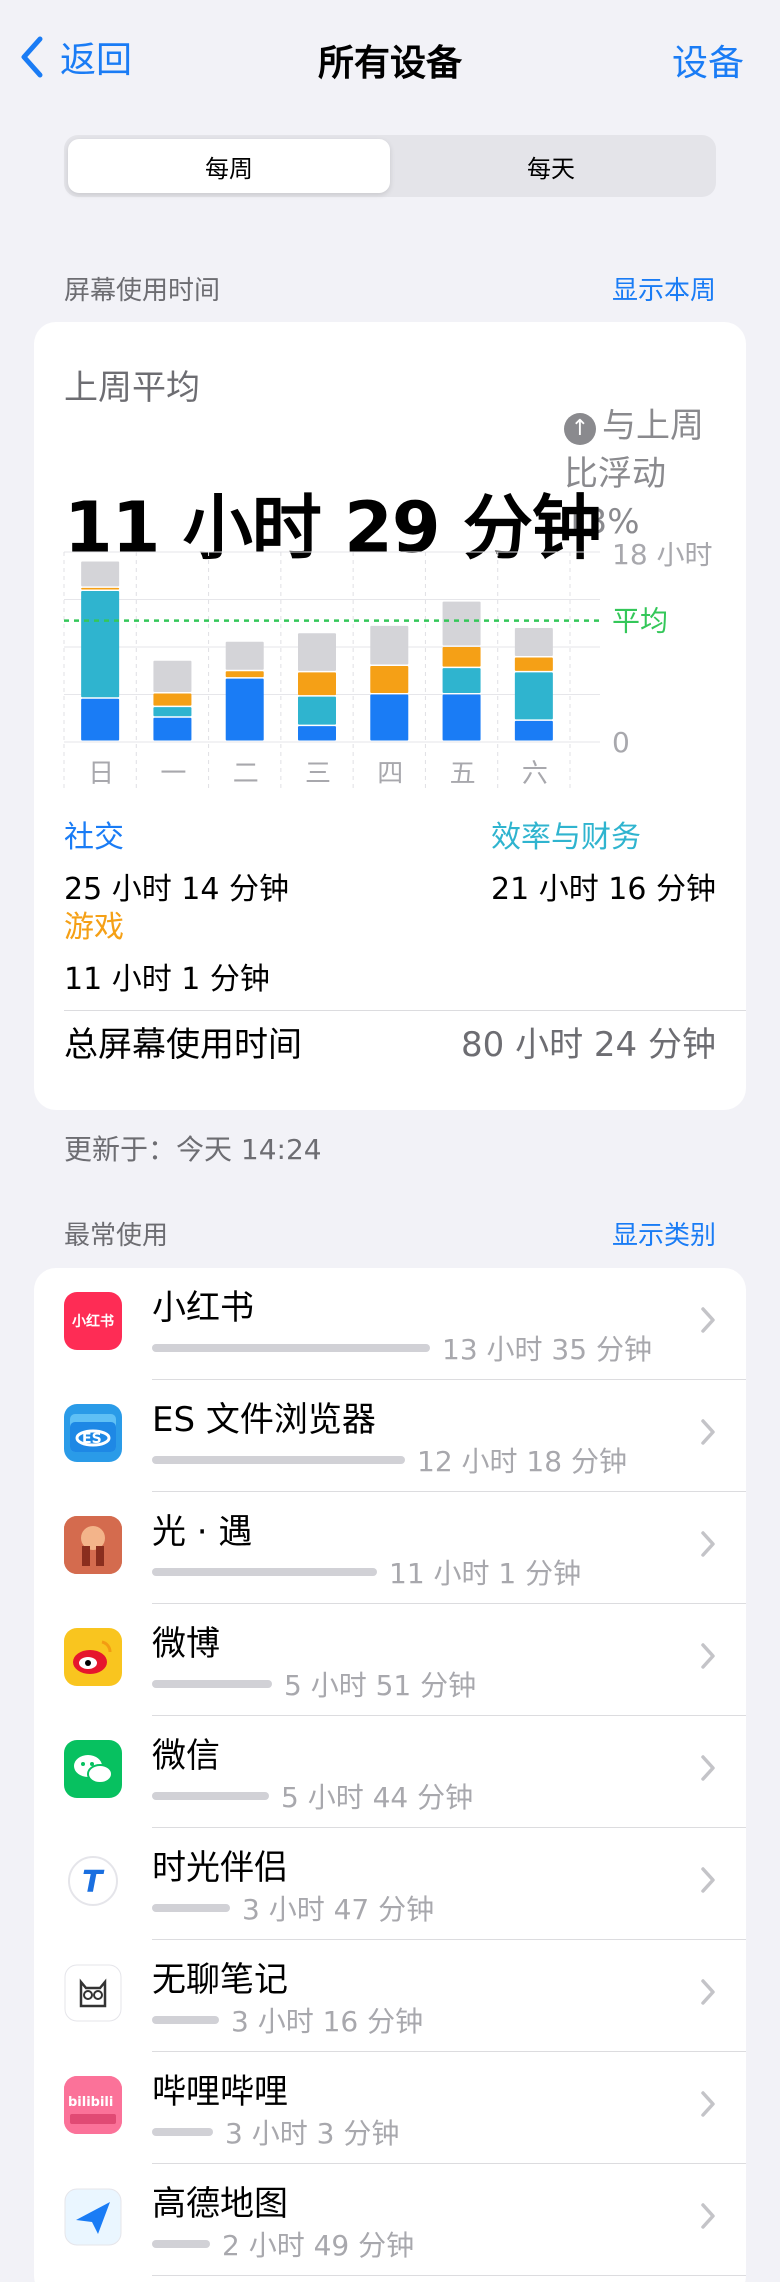 Image resolution: width=780 pixels, height=2282 pixels. What do you see at coordinates (588, 1045) in the screenshot?
I see `total-value: 80 小时 24 分钟` at bounding box center [588, 1045].